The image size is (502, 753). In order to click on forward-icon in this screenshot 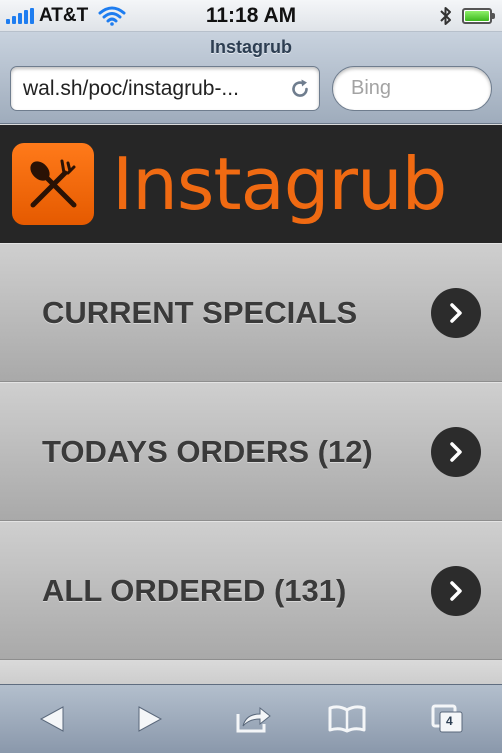, I will do `click(150, 719)`.